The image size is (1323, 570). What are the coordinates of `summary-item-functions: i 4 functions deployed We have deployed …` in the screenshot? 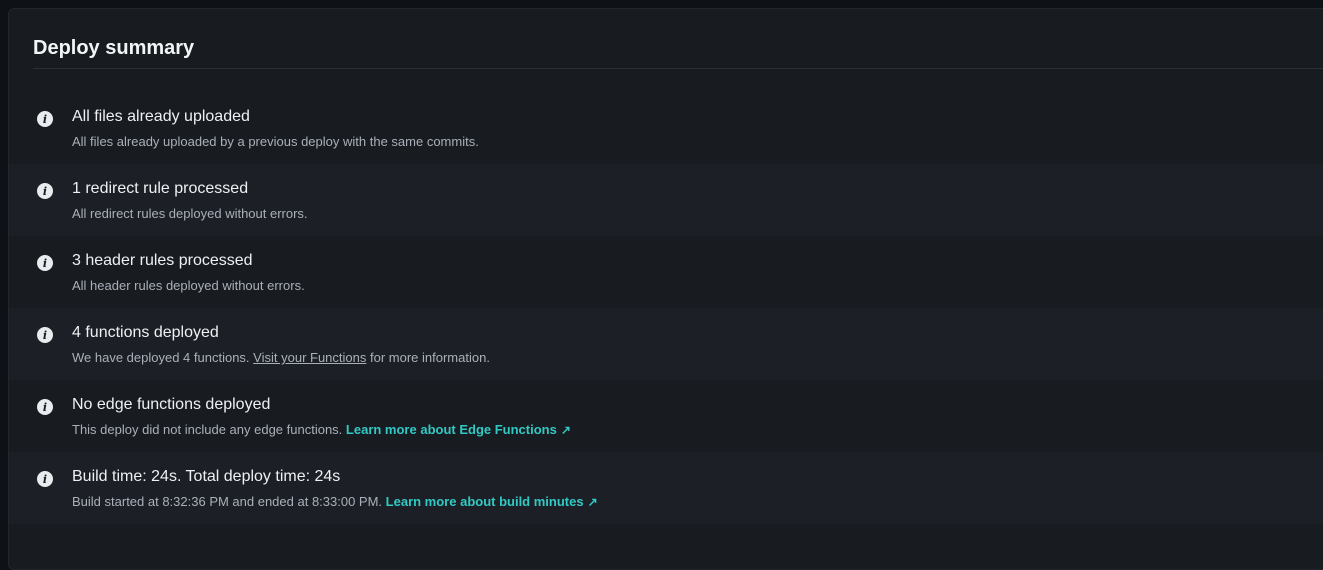 It's located at (666, 344).